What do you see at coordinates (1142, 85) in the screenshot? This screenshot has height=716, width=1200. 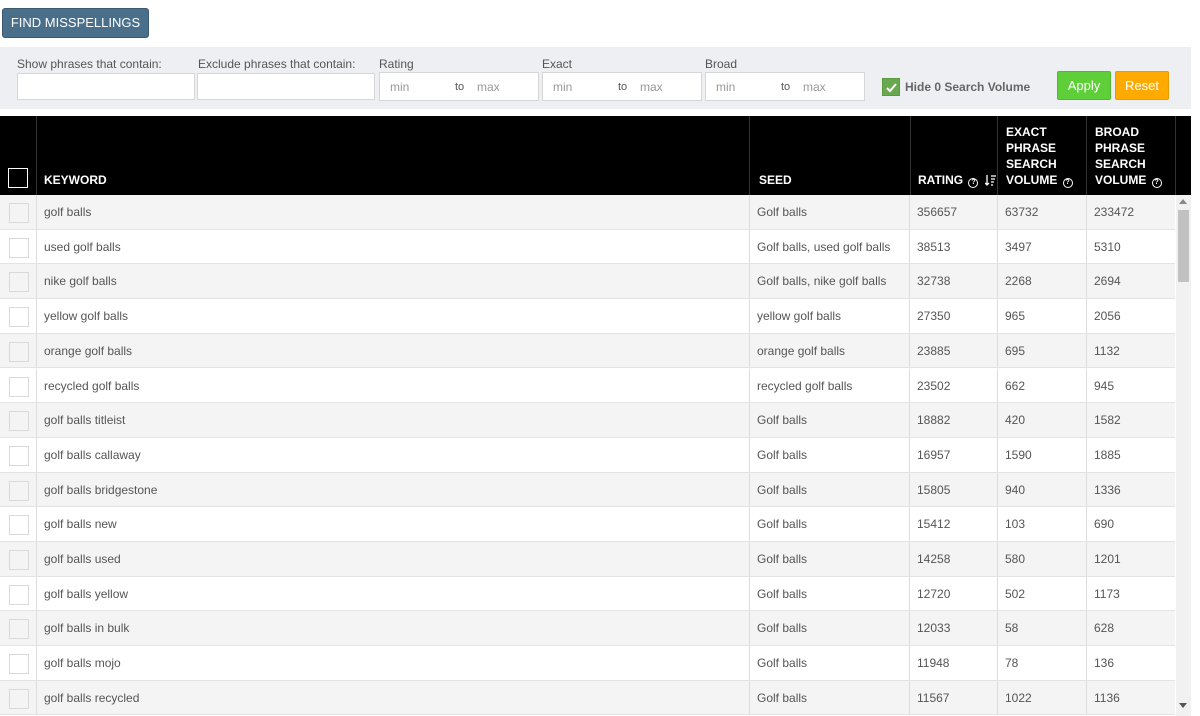 I see `reset-button: Reset` at bounding box center [1142, 85].